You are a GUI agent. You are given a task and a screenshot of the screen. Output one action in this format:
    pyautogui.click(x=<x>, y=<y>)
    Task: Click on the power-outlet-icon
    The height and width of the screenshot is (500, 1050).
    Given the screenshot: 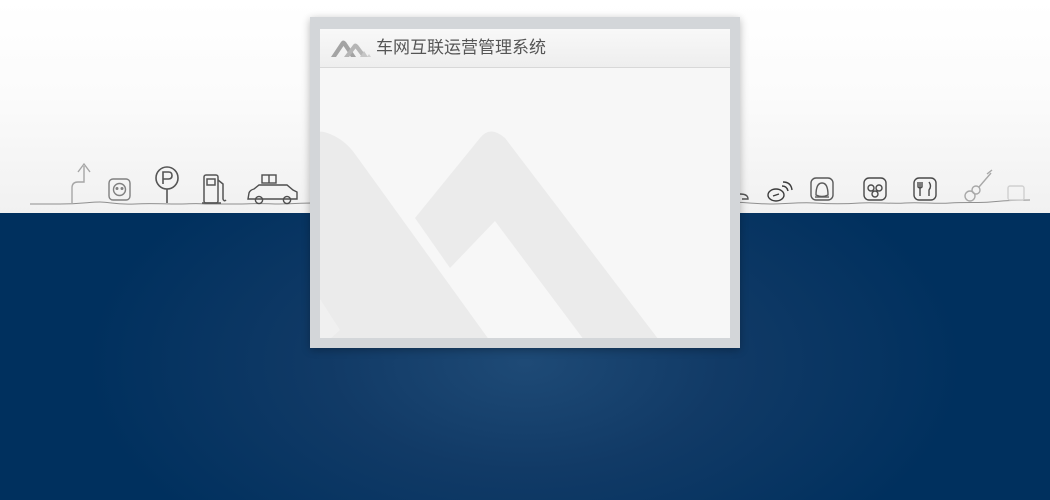 What is the action you would take?
    pyautogui.click(x=119, y=189)
    